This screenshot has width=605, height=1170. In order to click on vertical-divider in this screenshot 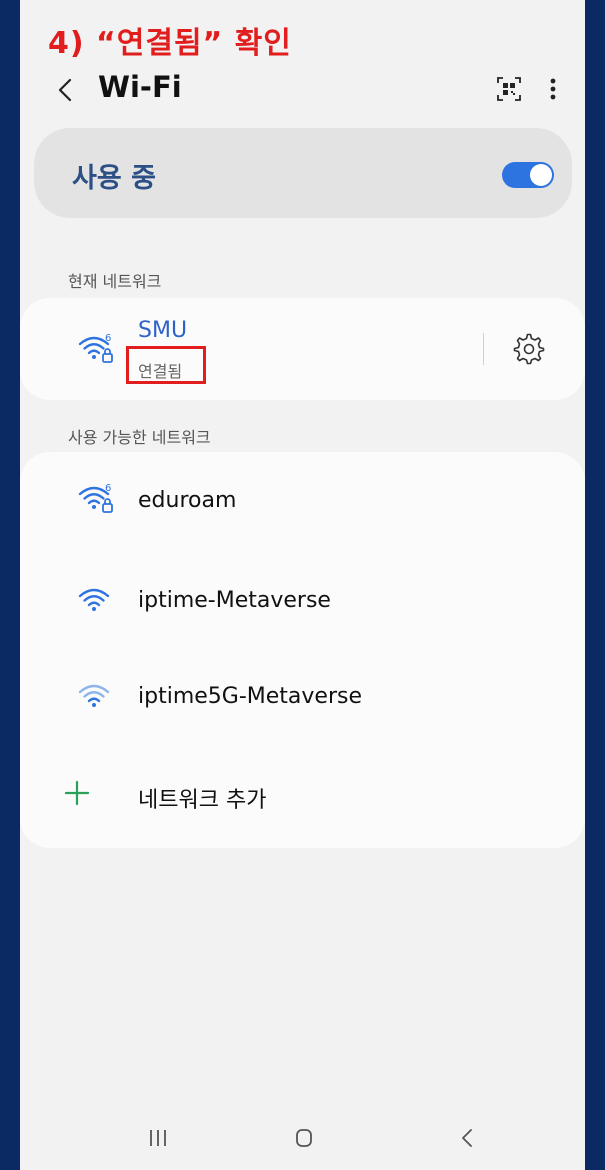, I will do `click(483, 349)`.